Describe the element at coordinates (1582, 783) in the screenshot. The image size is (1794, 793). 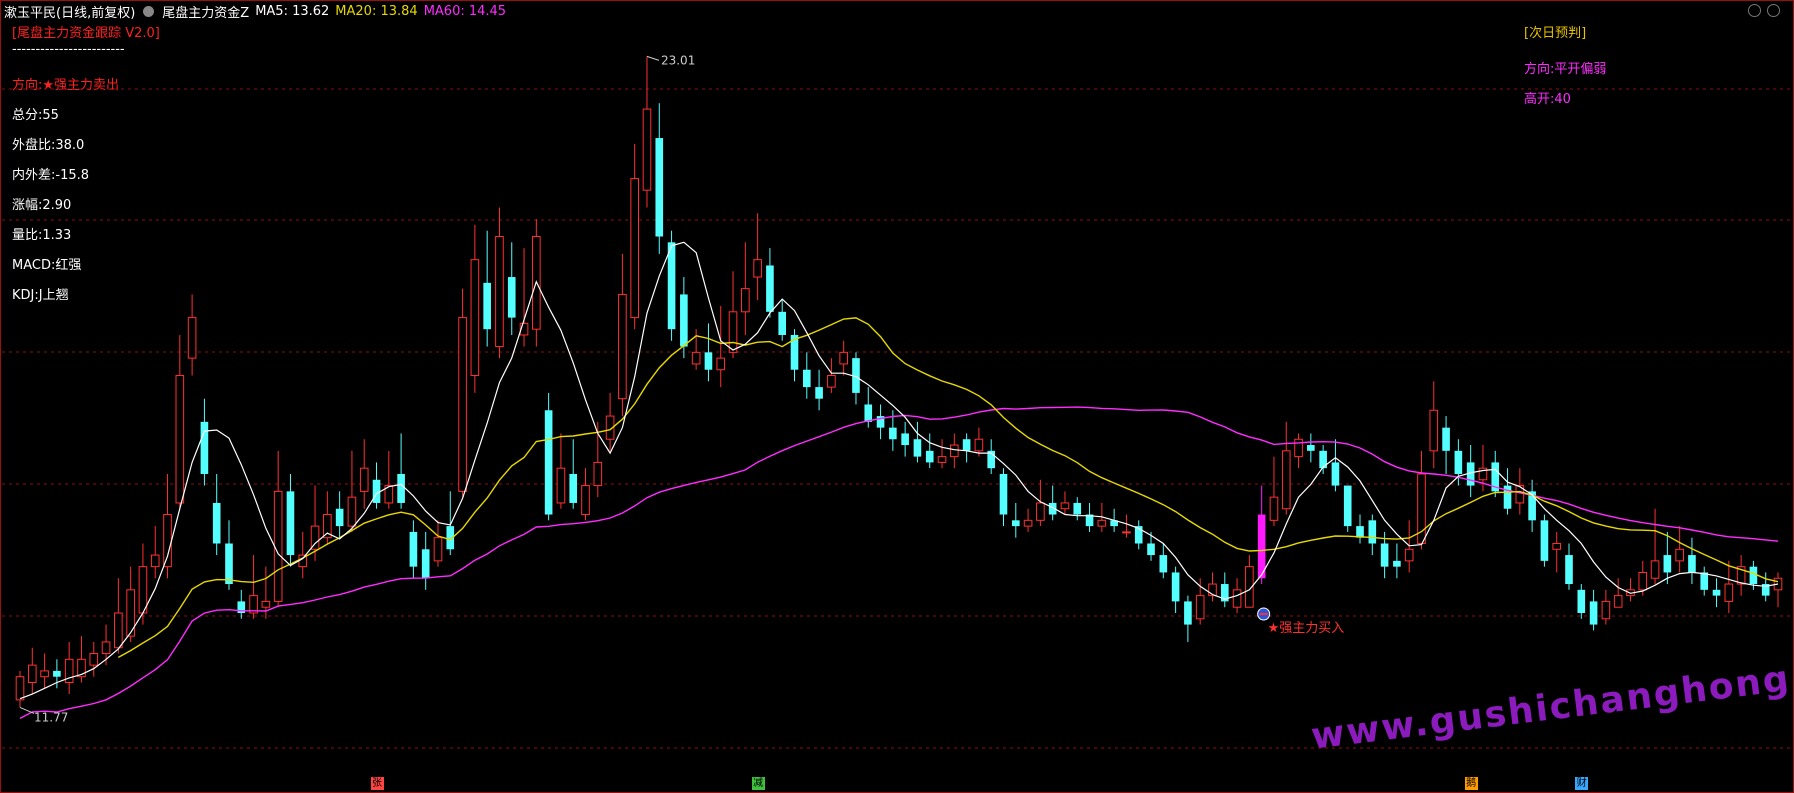
I see `news-marker-3: 财` at that location.